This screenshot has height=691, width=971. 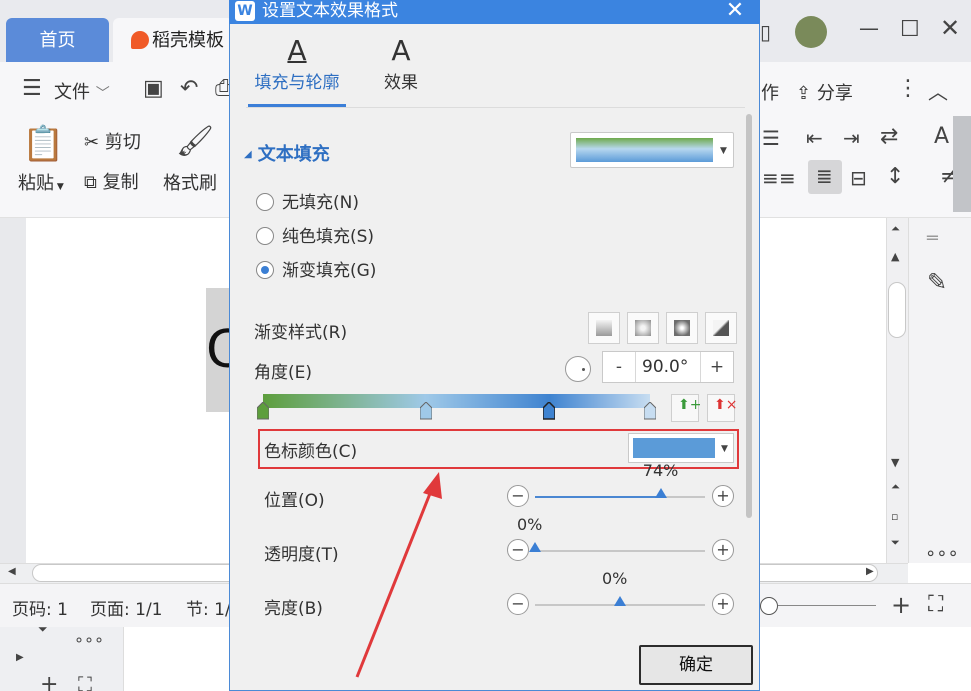 What do you see at coordinates (173, 40) in the screenshot?
I see `tab-templates: 稻壳模板` at bounding box center [173, 40].